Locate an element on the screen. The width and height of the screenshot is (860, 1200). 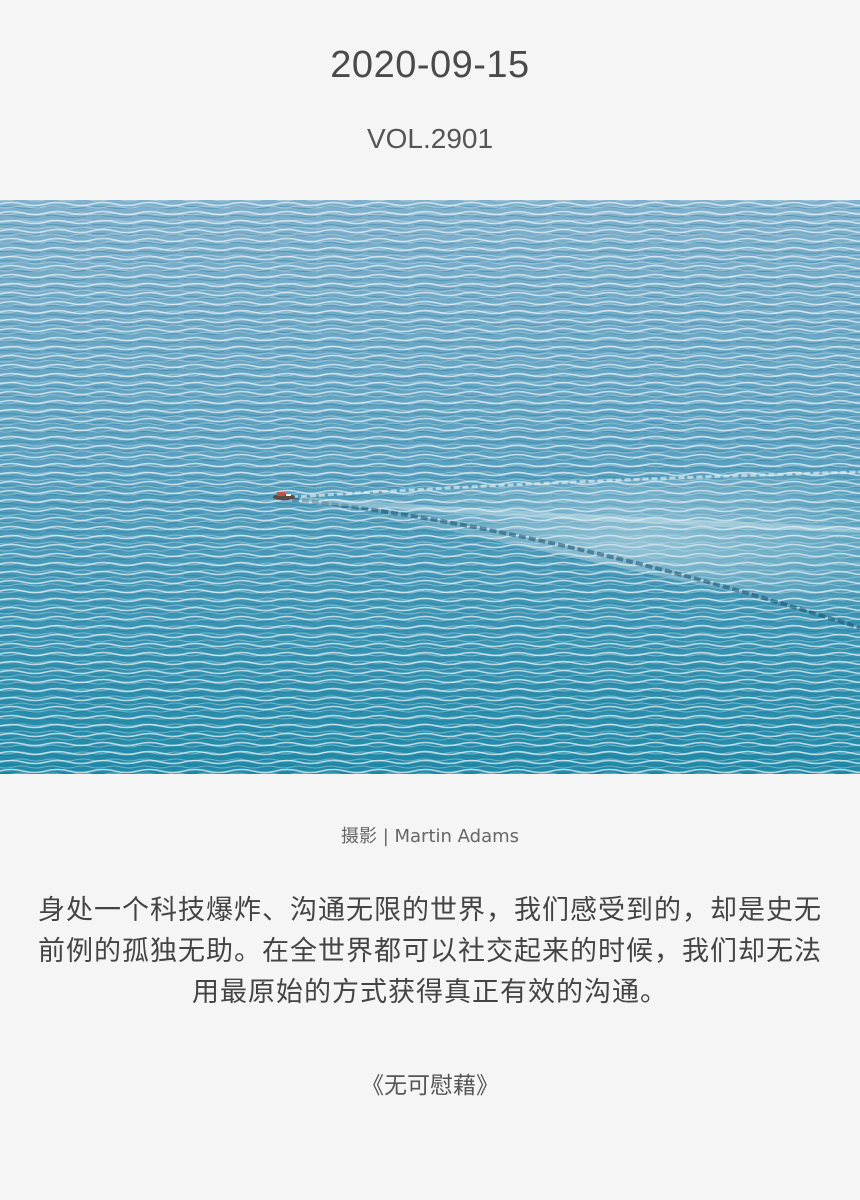
date-heading: 2020-09-15 is located at coordinates (430, 65).